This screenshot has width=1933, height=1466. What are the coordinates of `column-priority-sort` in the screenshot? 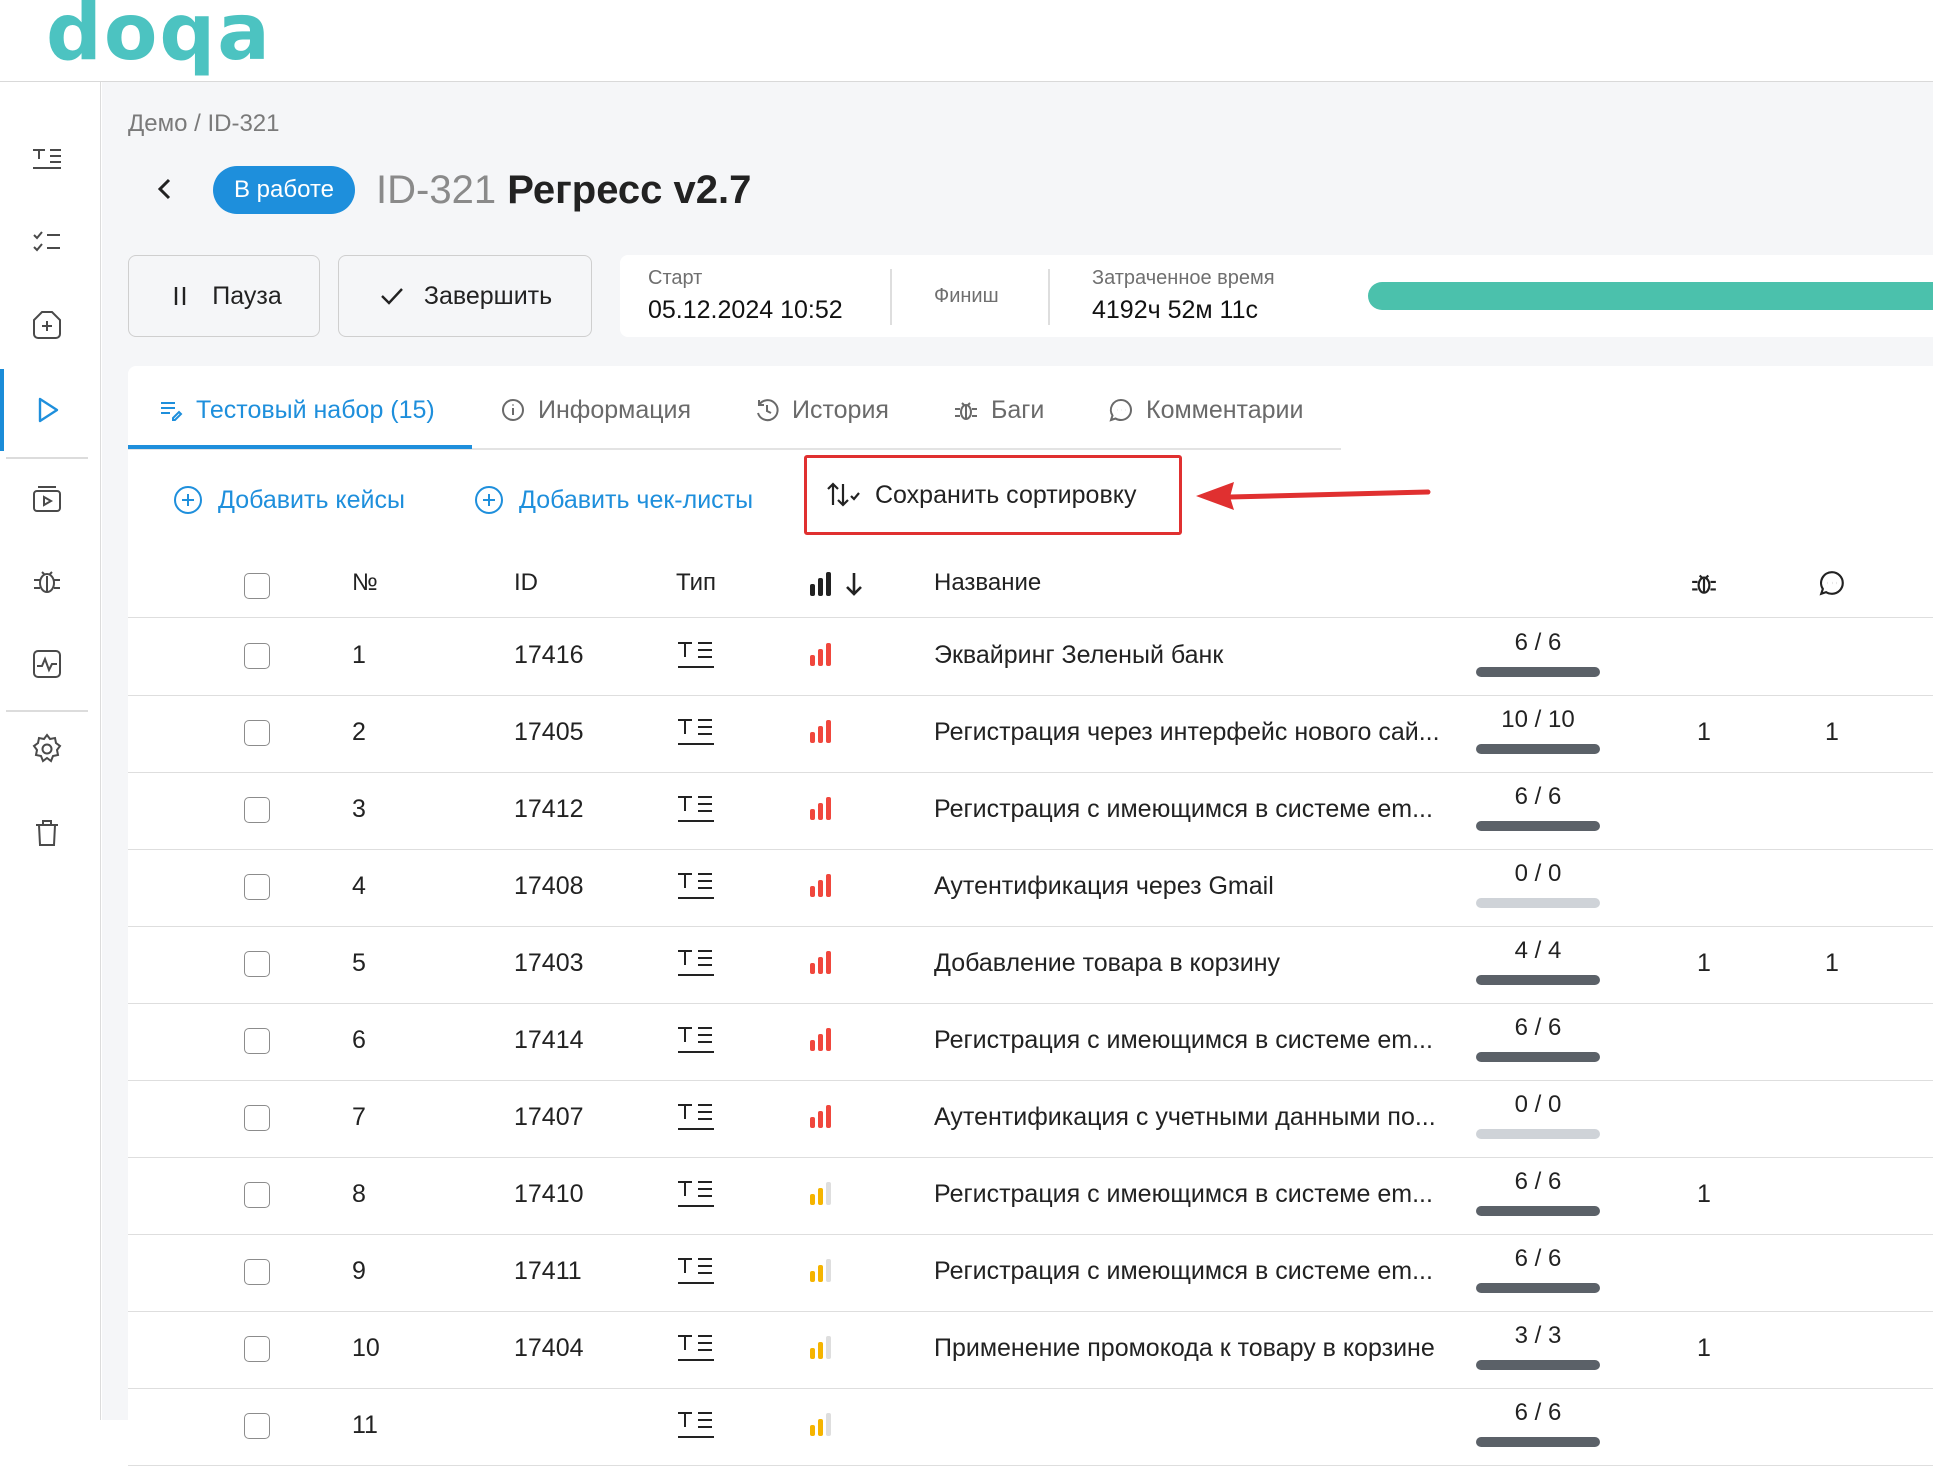 It's located at (840, 587).